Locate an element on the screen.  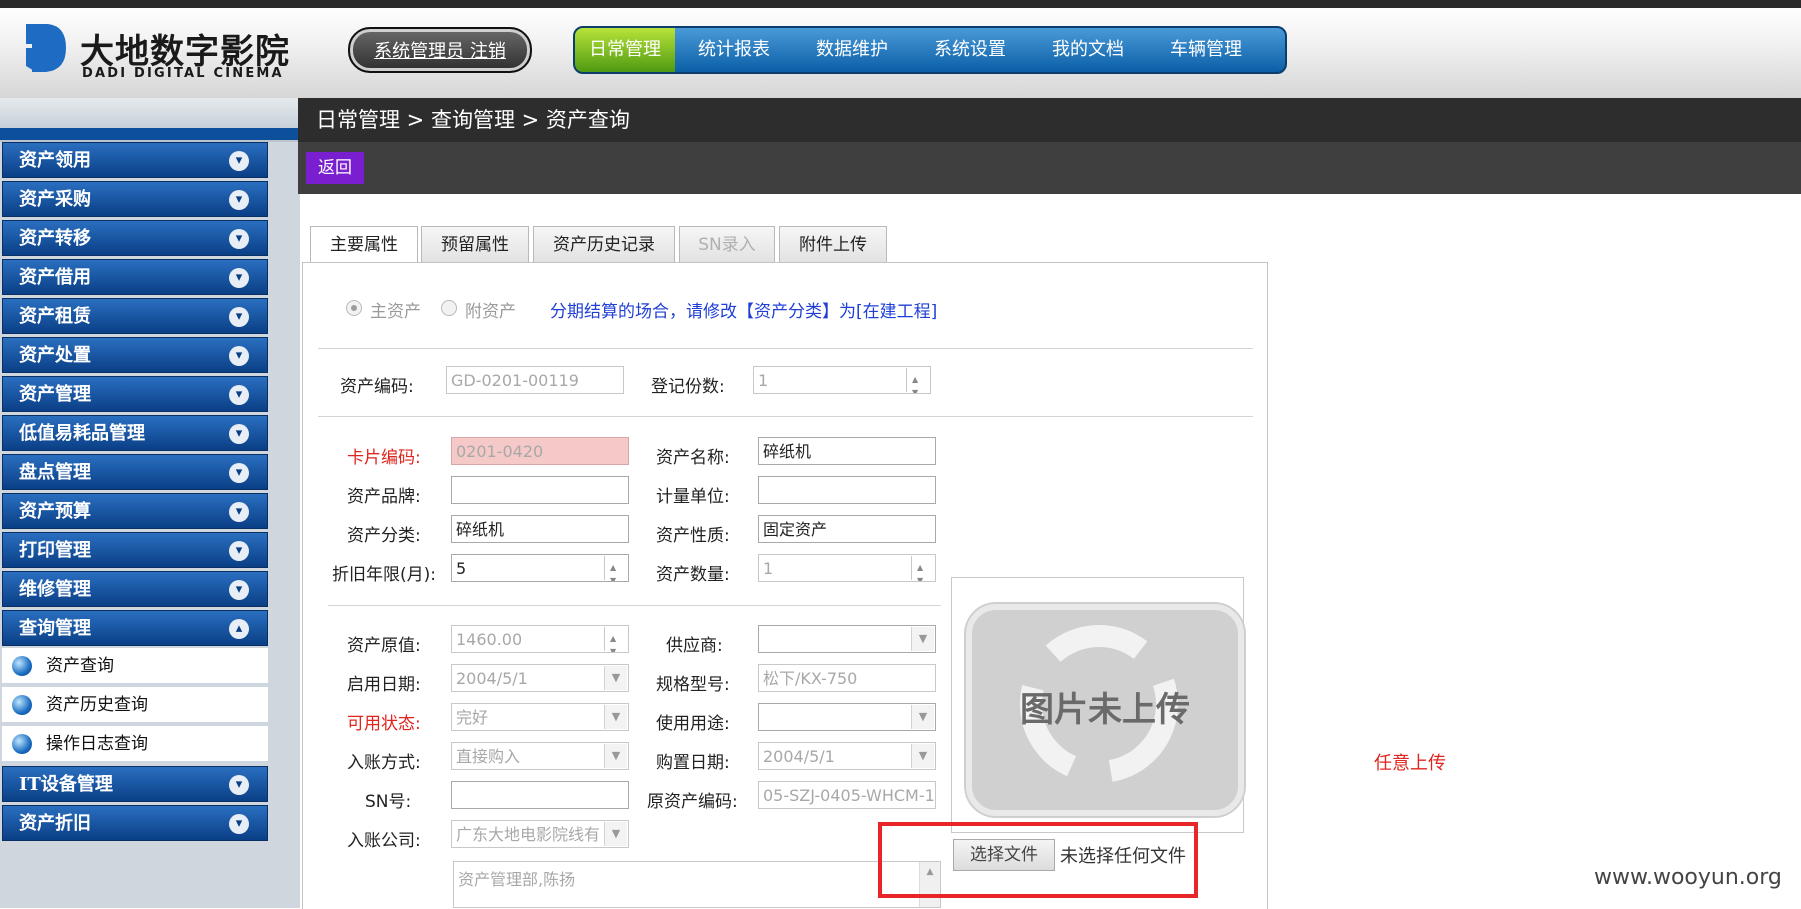
sidebar-item-print: 打印管理 ▾ is located at coordinates (135, 550).